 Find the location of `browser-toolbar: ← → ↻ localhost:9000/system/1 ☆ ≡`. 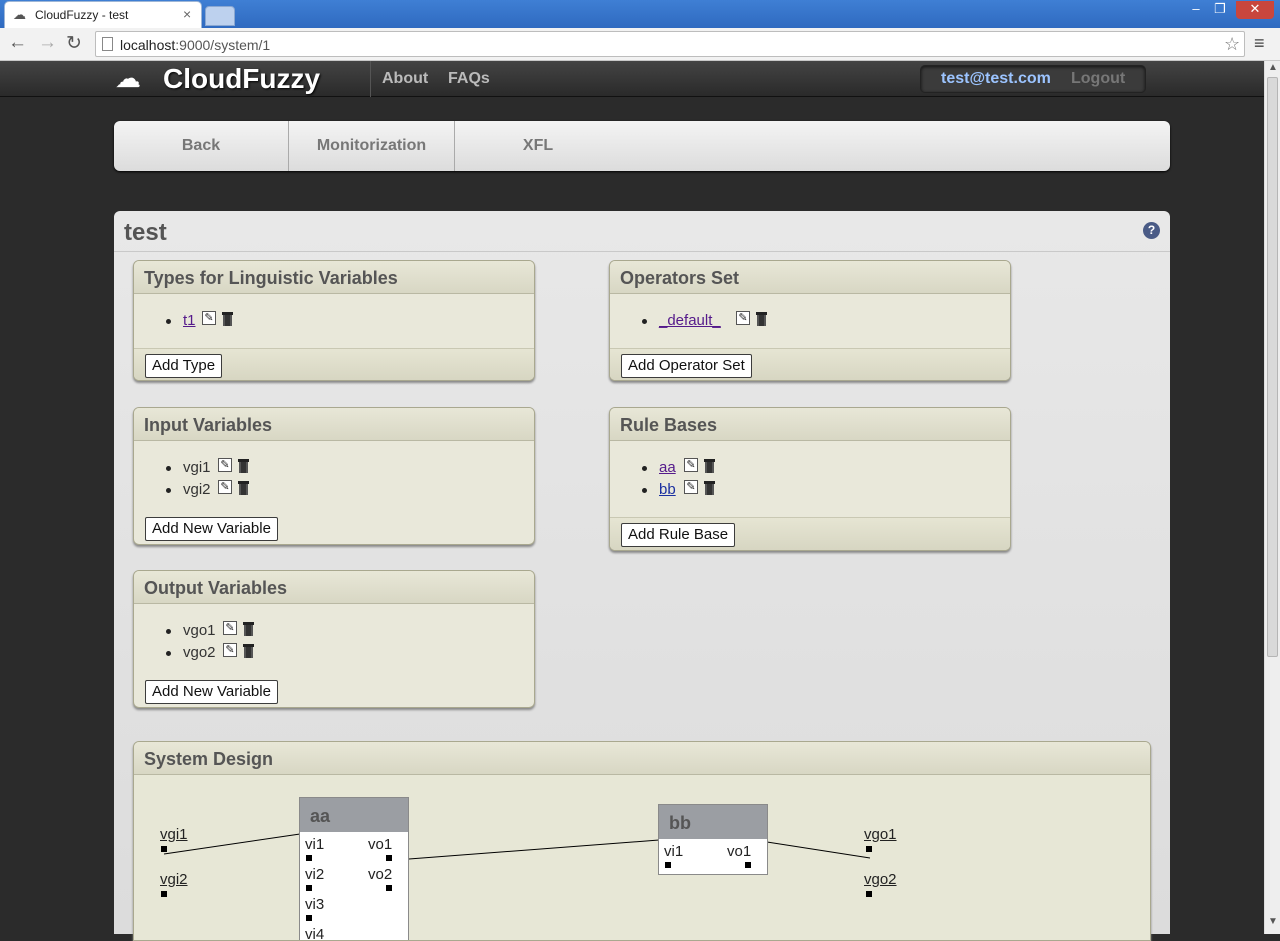

browser-toolbar: ← → ↻ localhost:9000/system/1 ☆ ≡ is located at coordinates (640, 44).